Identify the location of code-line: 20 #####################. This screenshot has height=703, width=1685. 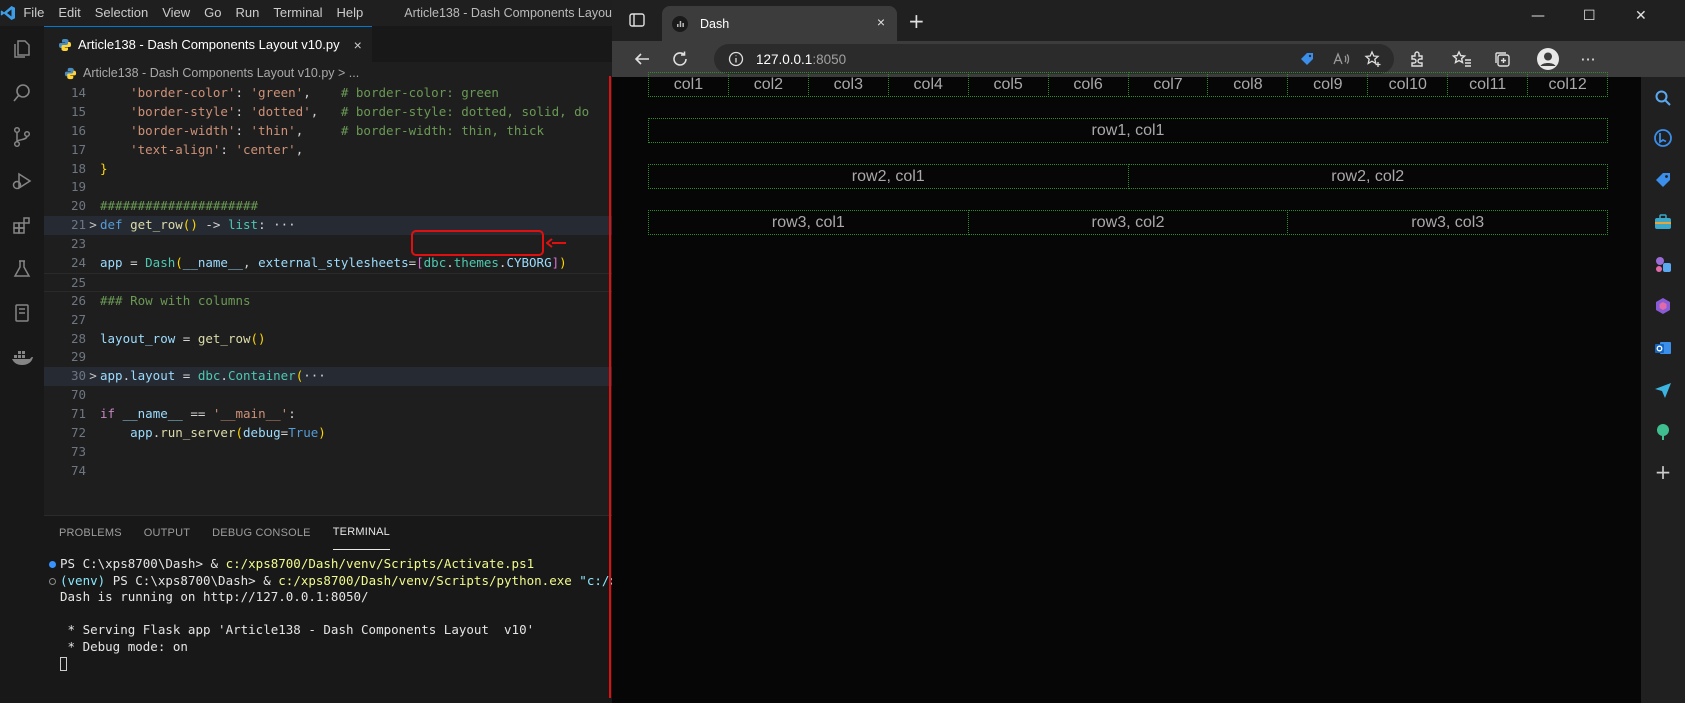
(328, 206).